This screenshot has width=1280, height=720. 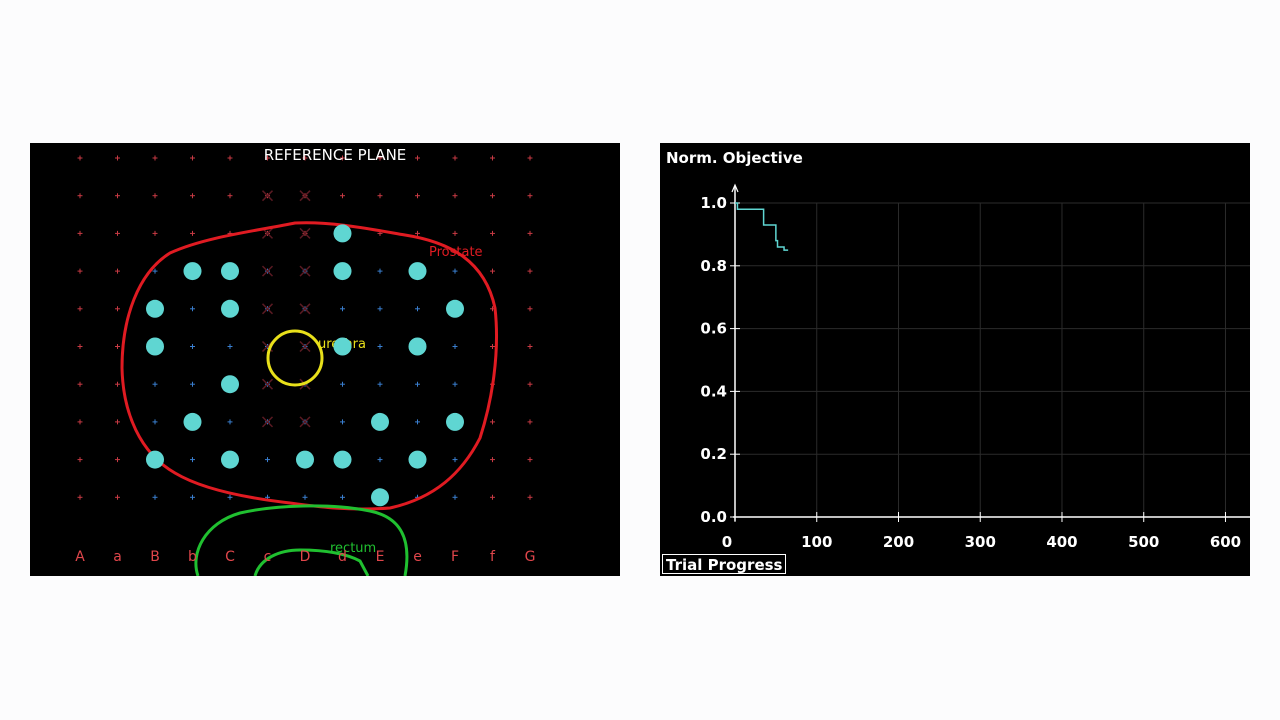 What do you see at coordinates (268, 557) in the screenshot?
I see `column-label: c` at bounding box center [268, 557].